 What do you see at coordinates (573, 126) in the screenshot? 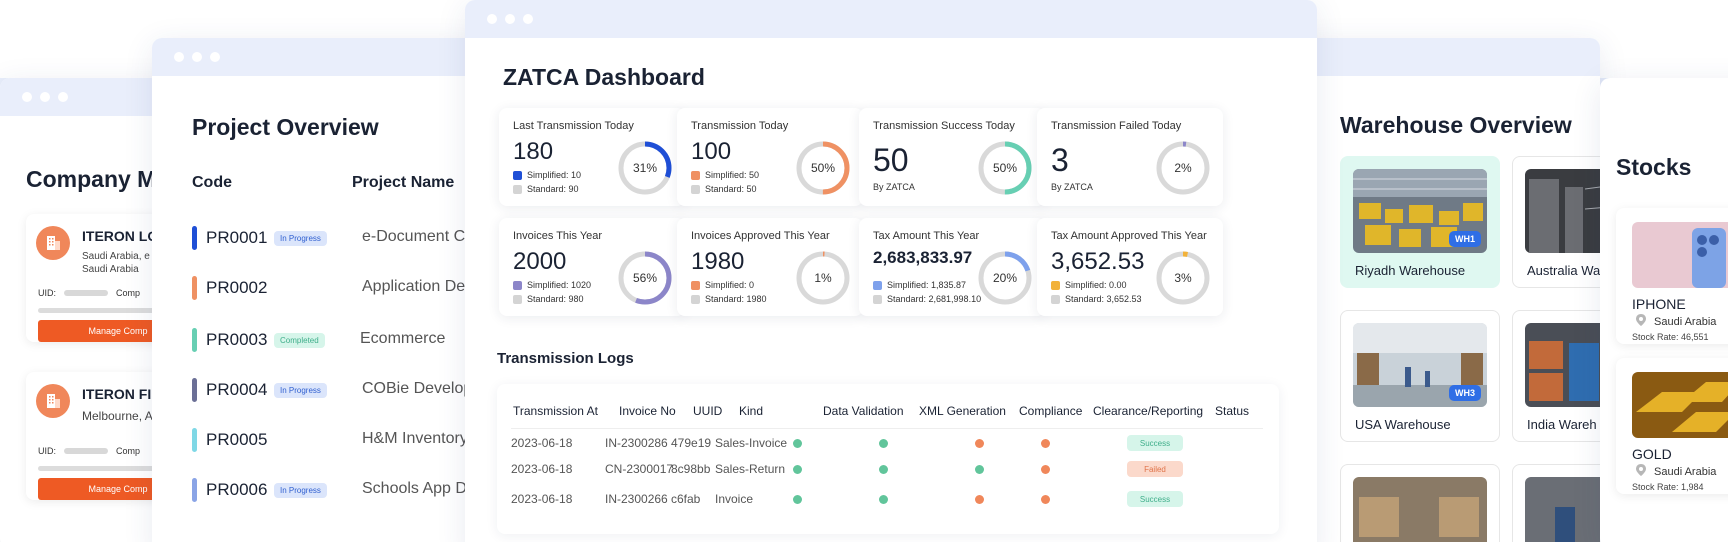
I see `stat-label: Last Transmission Today` at bounding box center [573, 126].